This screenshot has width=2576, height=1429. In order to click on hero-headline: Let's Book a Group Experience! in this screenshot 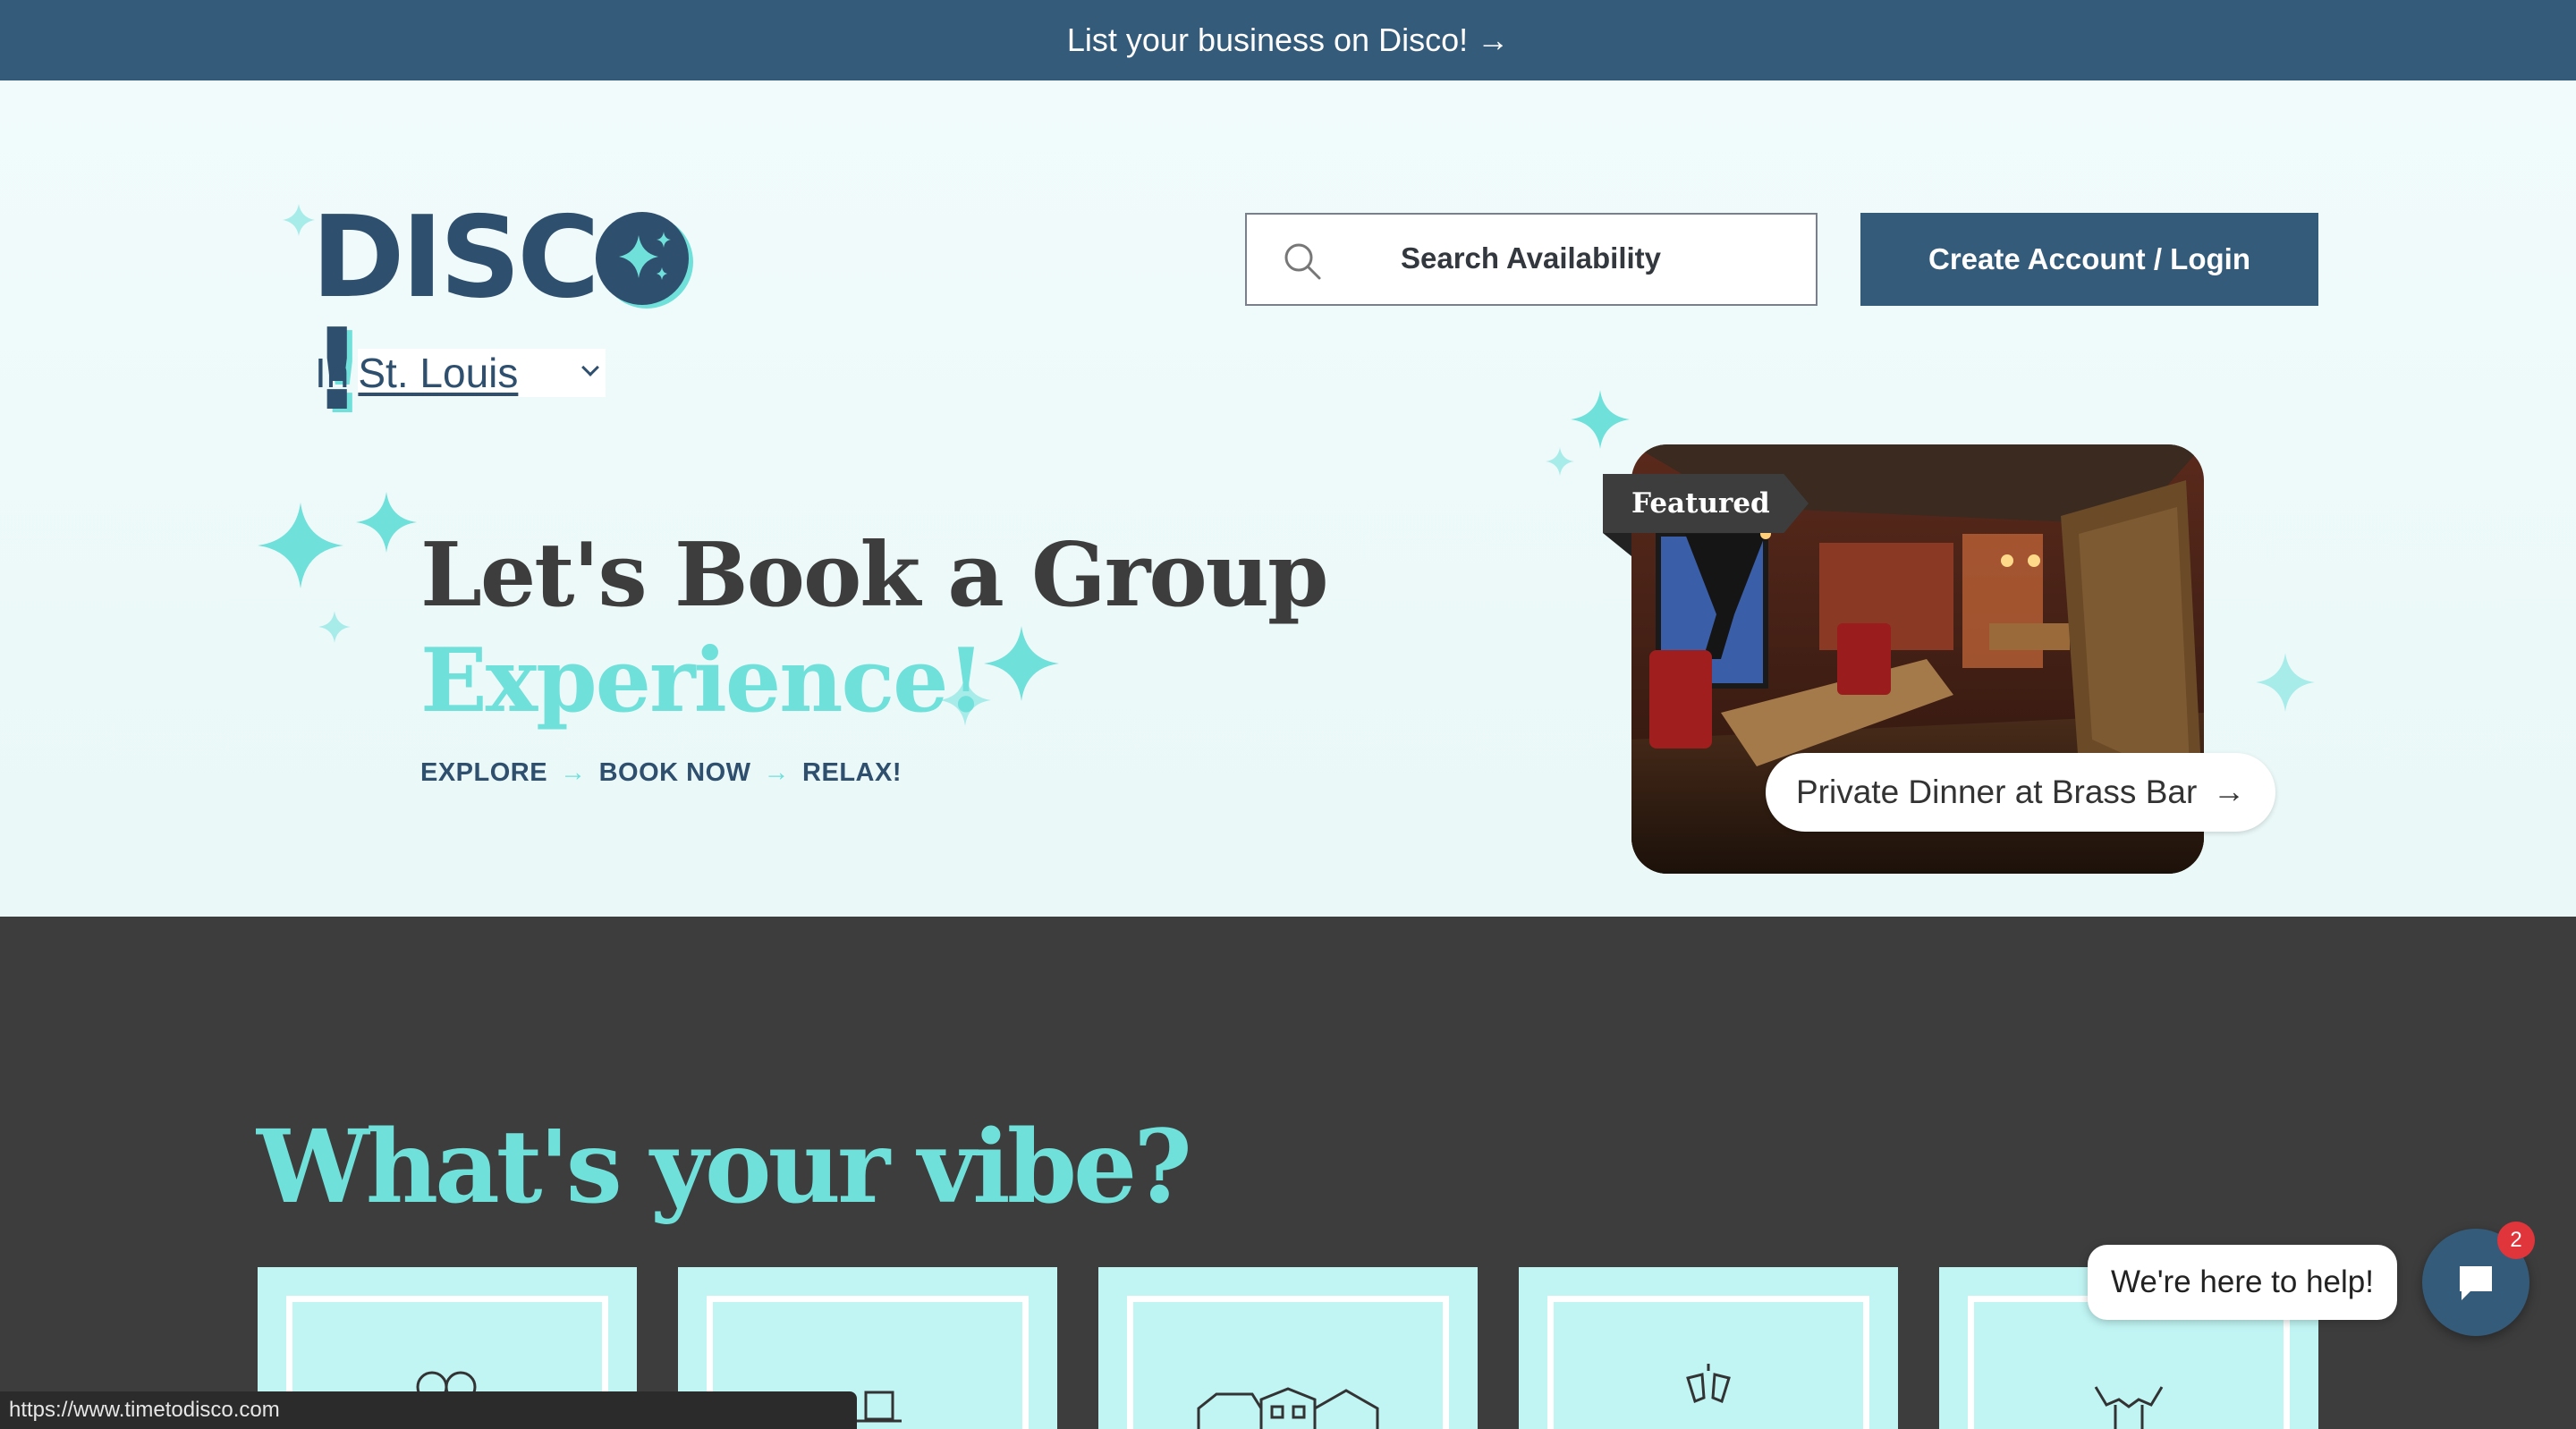, I will do `click(874, 628)`.